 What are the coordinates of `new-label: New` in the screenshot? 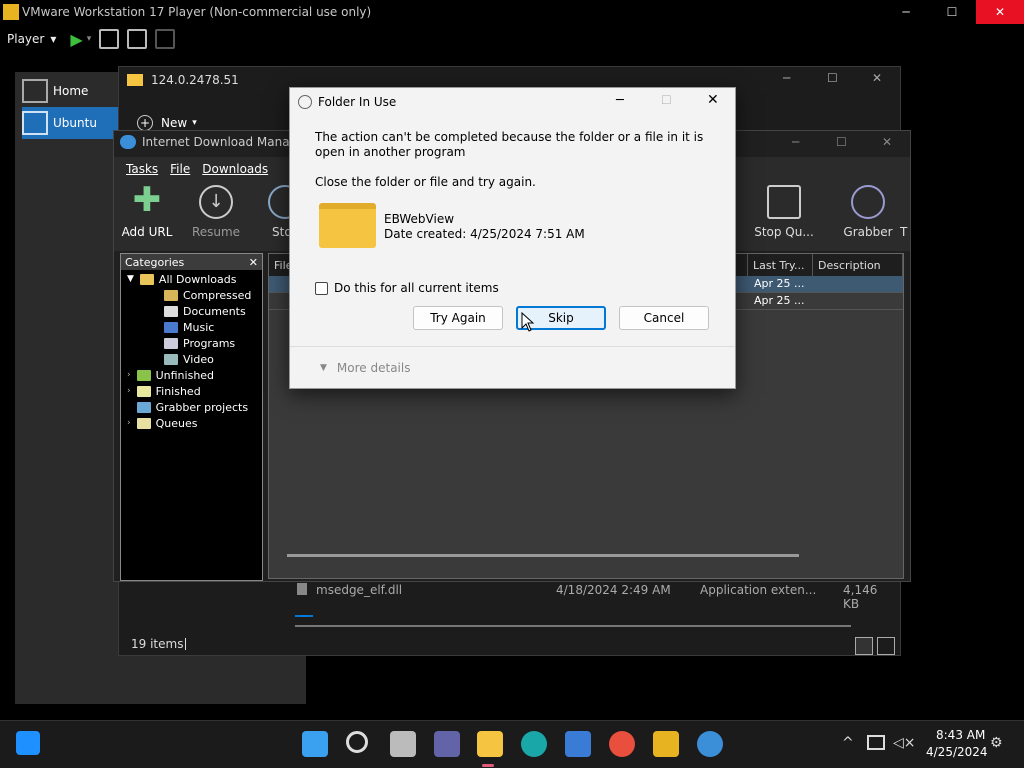 It's located at (174, 123).